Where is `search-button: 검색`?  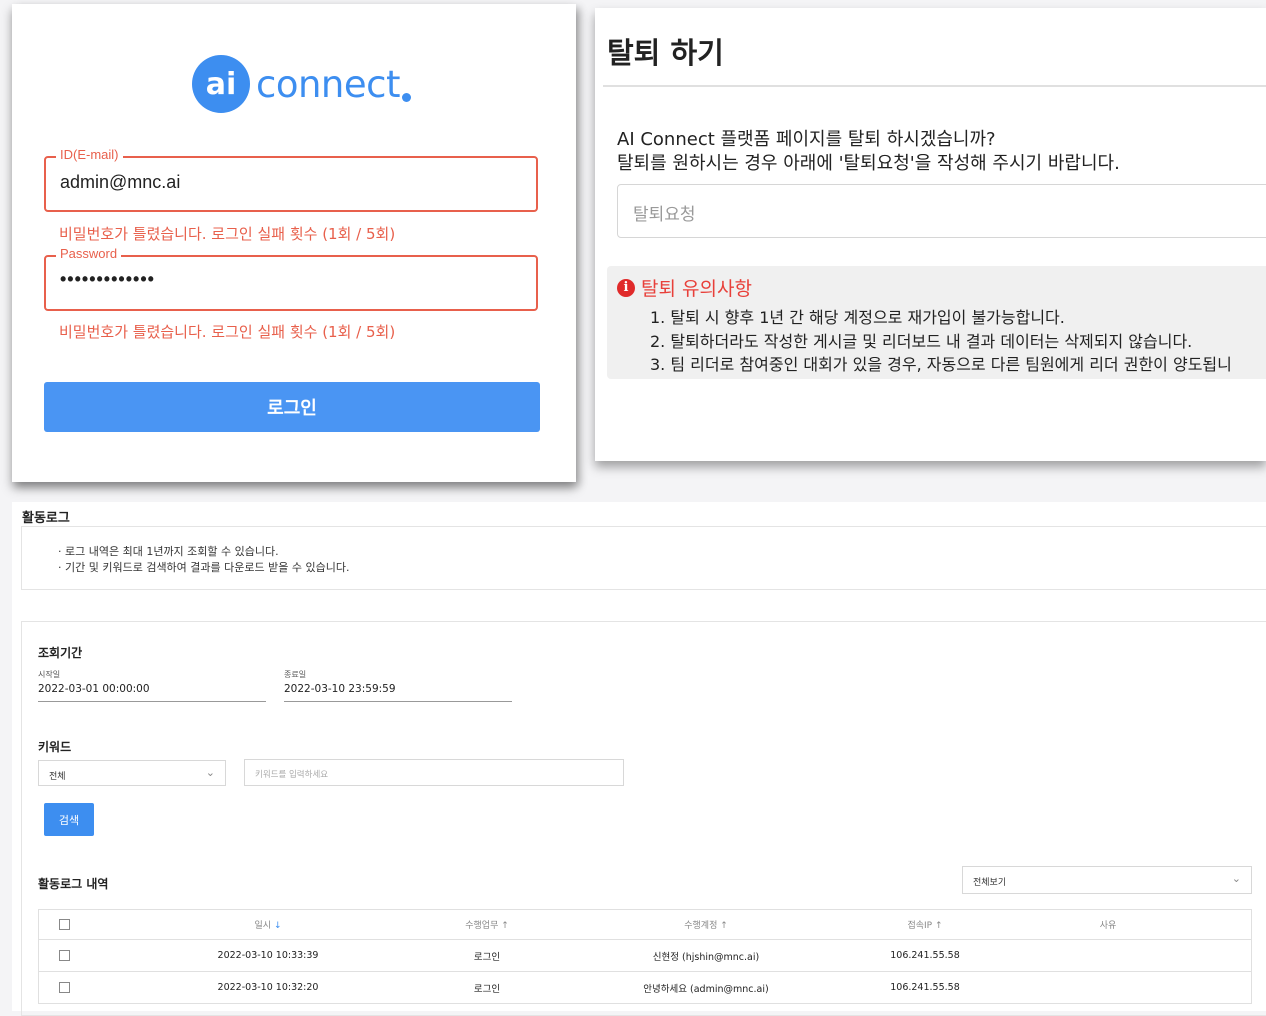
search-button: 검색 is located at coordinates (69, 819).